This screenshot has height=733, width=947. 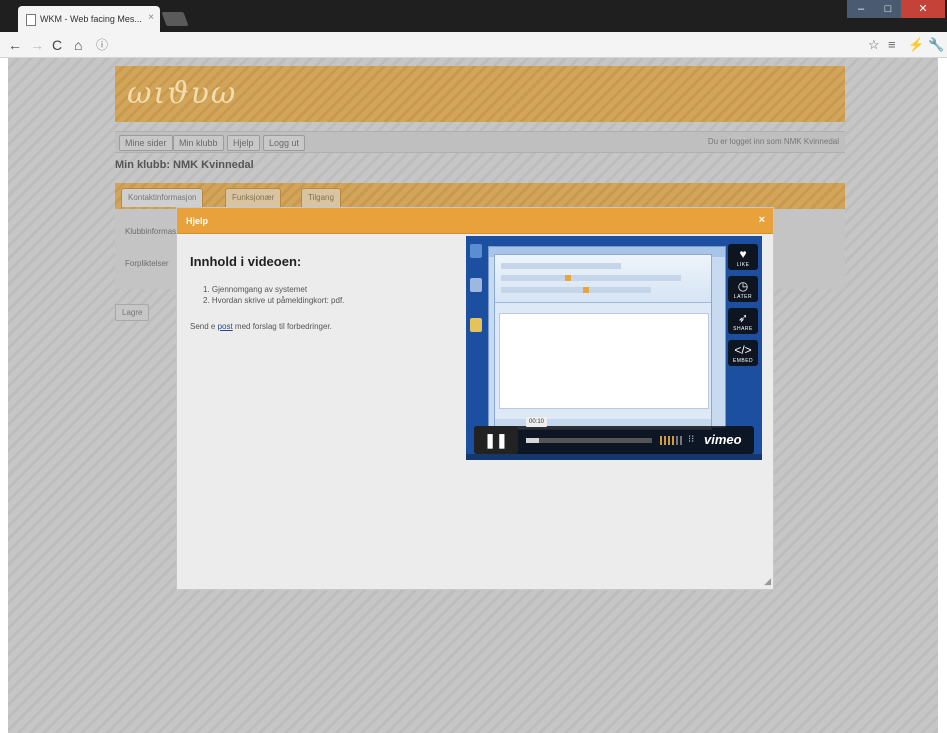 I want to click on progress-bar, so click(x=589, y=440).